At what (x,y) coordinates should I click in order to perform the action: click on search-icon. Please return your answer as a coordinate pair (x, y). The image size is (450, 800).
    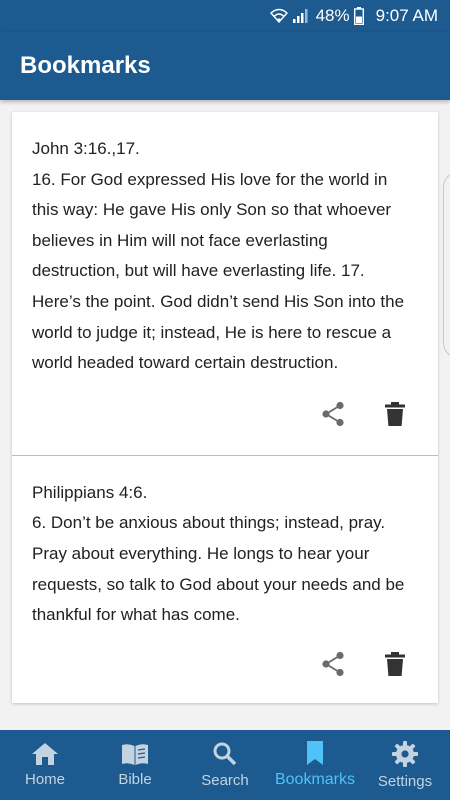
    Looking at the image, I should click on (225, 754).